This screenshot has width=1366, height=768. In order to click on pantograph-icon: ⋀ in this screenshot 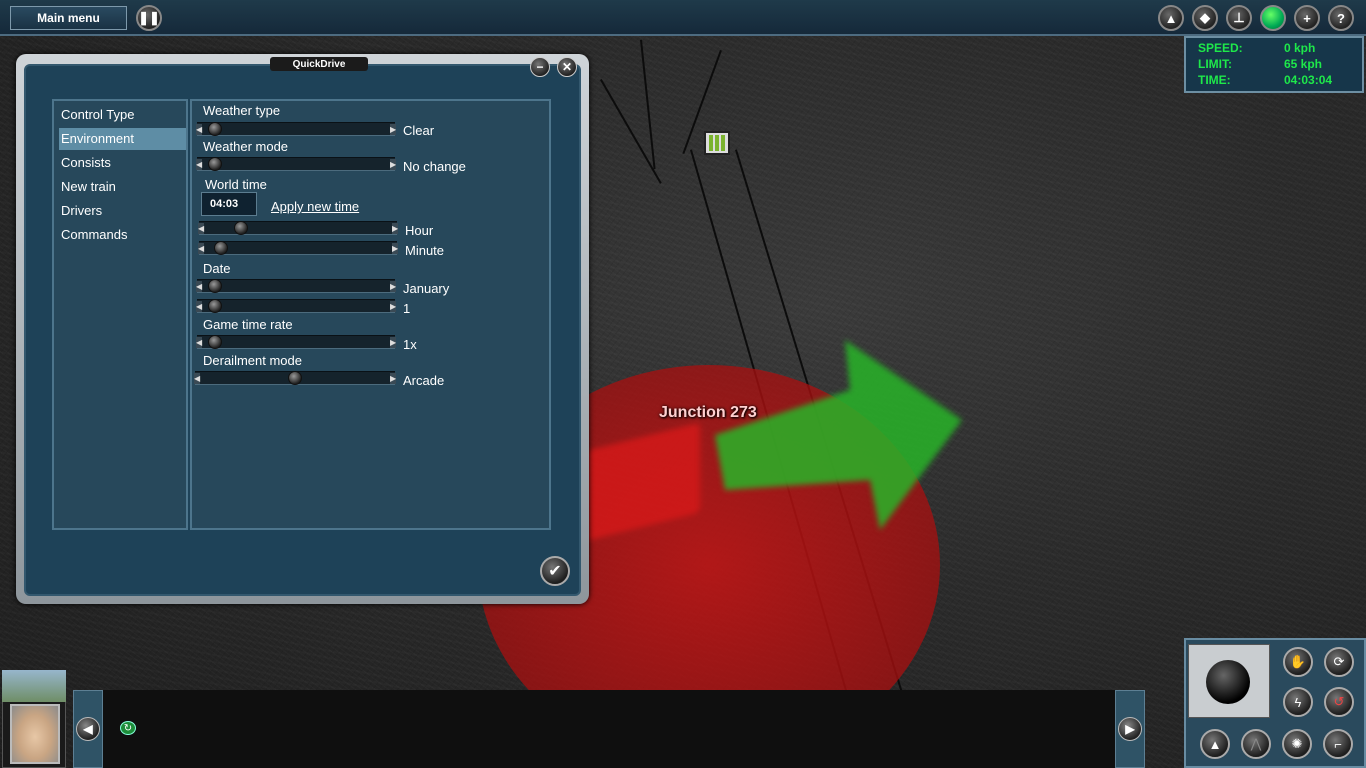, I will do `click(1256, 744)`.